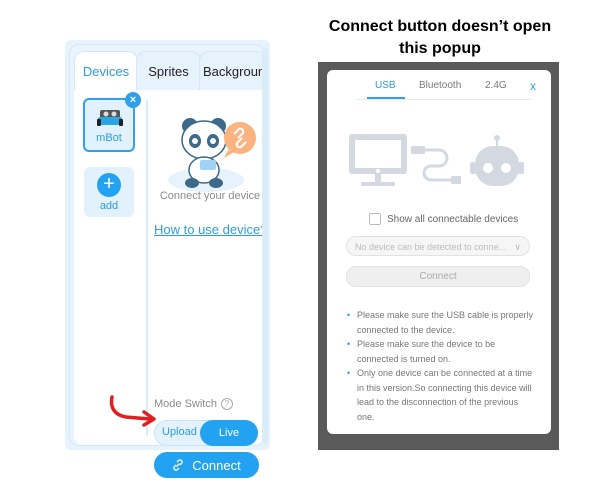  What do you see at coordinates (436, 160) in the screenshot?
I see `usb-connection-illustration` at bounding box center [436, 160].